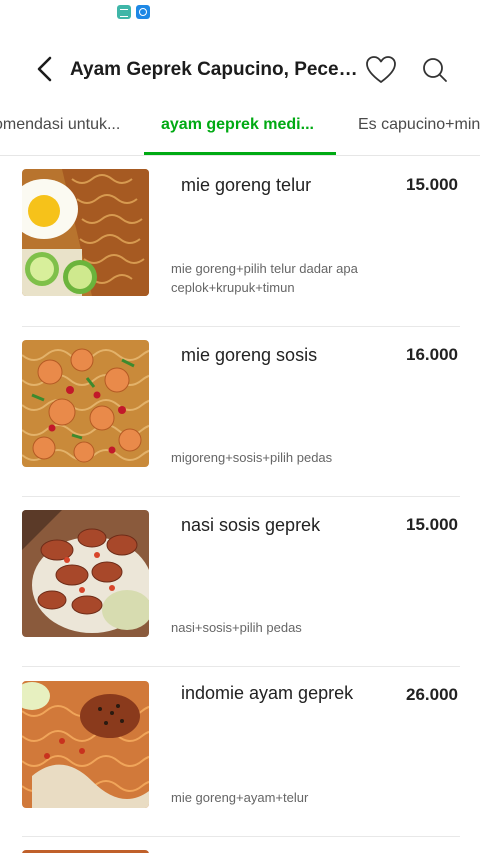 The width and height of the screenshot is (480, 853). I want to click on item-description: nasi+sosis+pilih pedas, so click(236, 627).